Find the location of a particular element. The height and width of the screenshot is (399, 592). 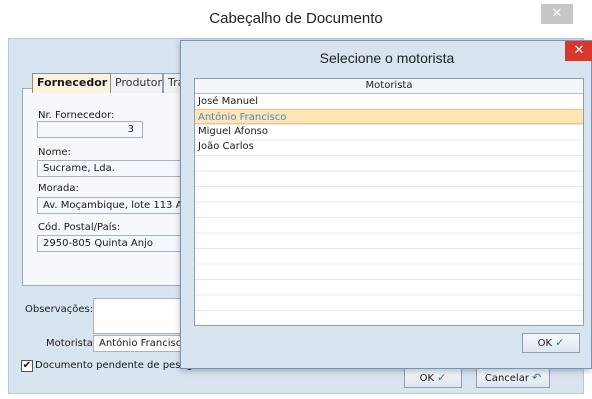

main-cancel-button: Cancelar ↶ is located at coordinates (513, 378).